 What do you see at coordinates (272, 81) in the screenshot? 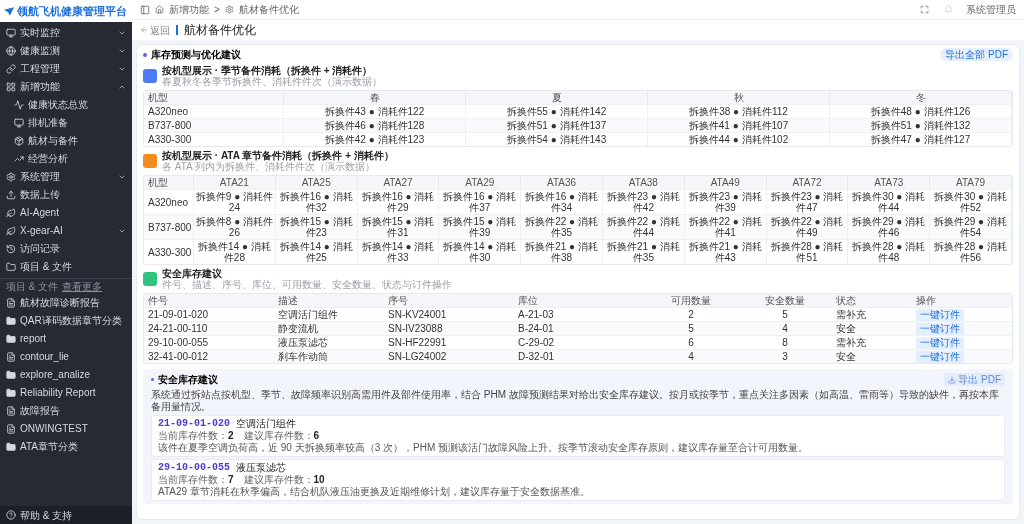
I see `section-subtitle: 春夏秋冬各季节拆换件、消耗件件次（演示数据）` at bounding box center [272, 81].